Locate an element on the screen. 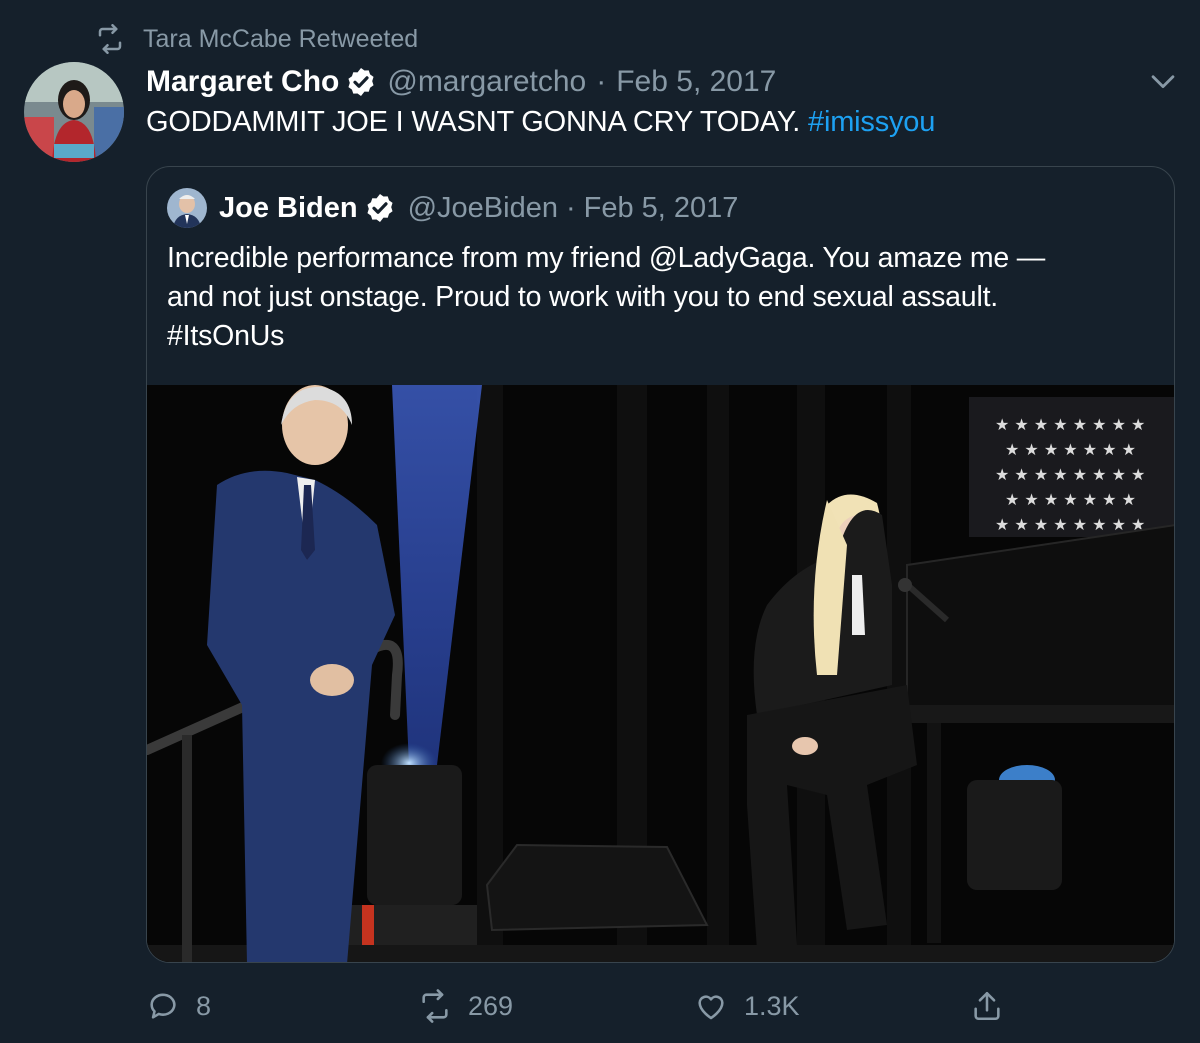 The height and width of the screenshot is (1043, 1200). quoted-tweet-header: Joe Biden @JoeBiden · Feb 5, 2017 is located at coordinates (452, 208).